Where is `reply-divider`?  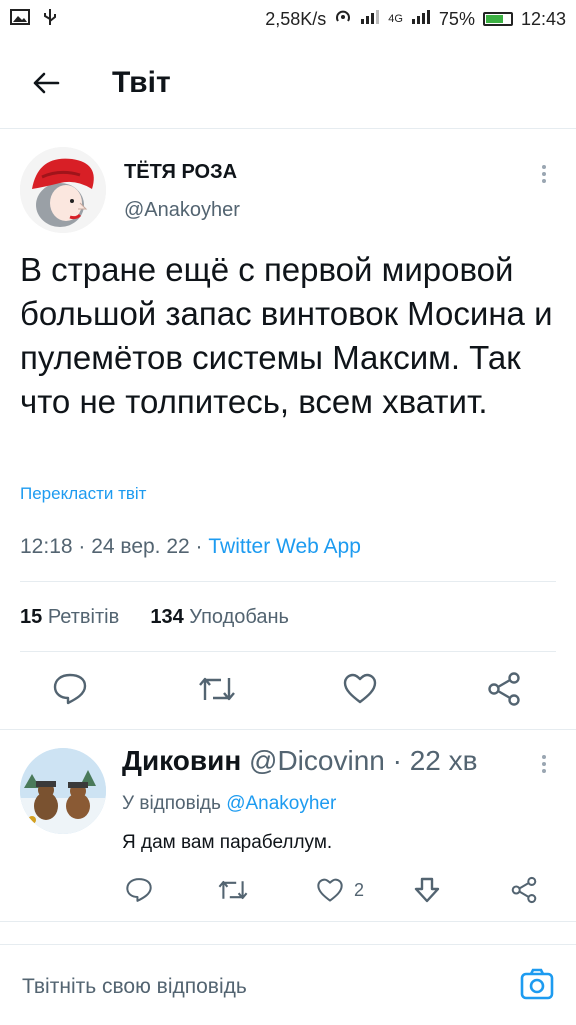
reply-divider is located at coordinates (288, 921).